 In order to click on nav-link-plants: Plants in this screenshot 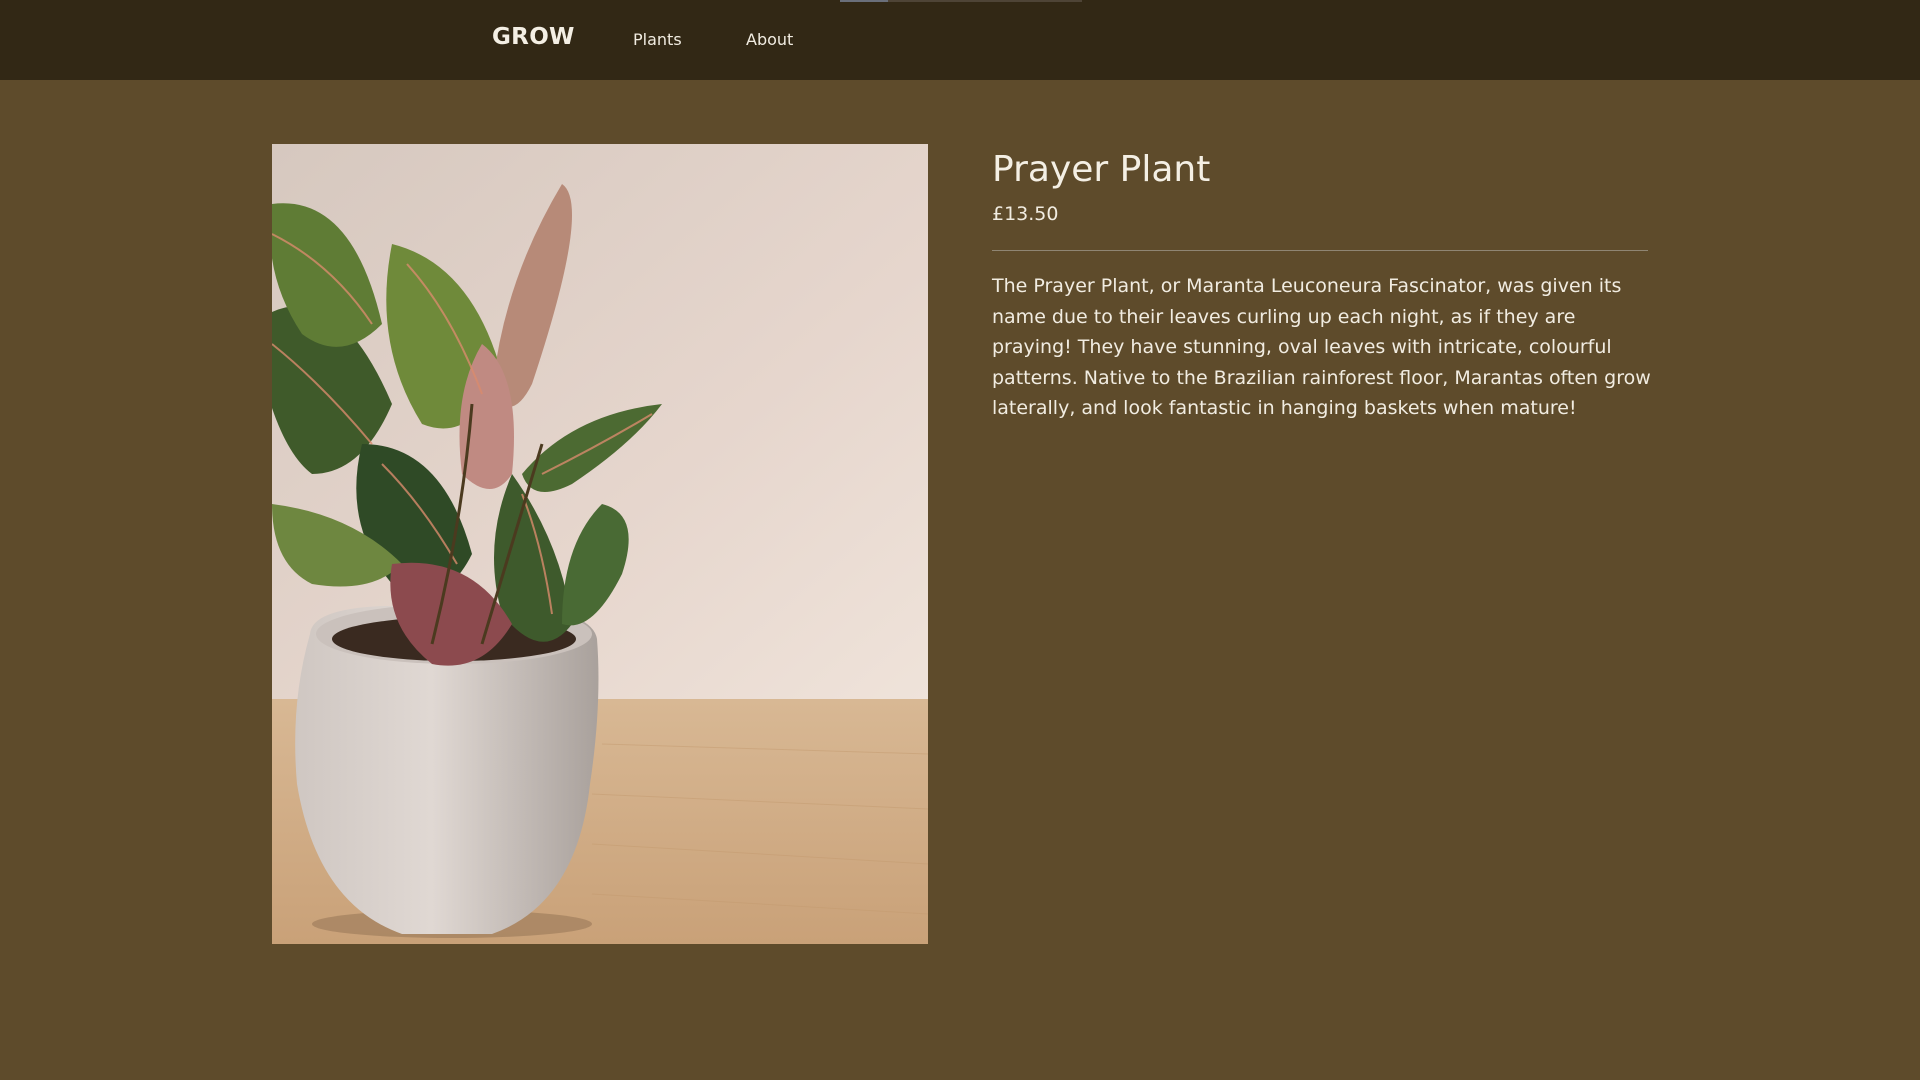, I will do `click(657, 39)`.